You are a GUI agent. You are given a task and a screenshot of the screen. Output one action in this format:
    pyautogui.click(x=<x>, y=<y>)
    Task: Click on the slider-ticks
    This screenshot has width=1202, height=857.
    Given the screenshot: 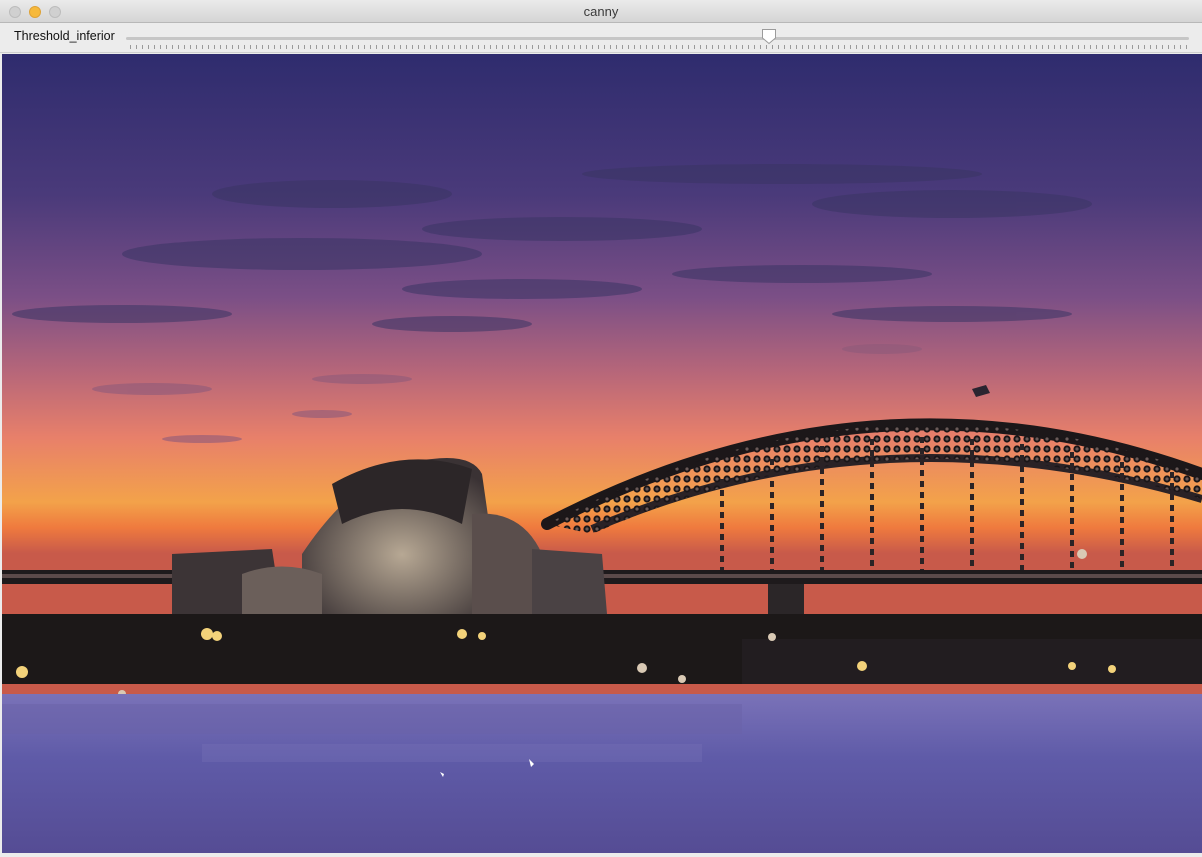 What is the action you would take?
    pyautogui.click(x=659, y=47)
    